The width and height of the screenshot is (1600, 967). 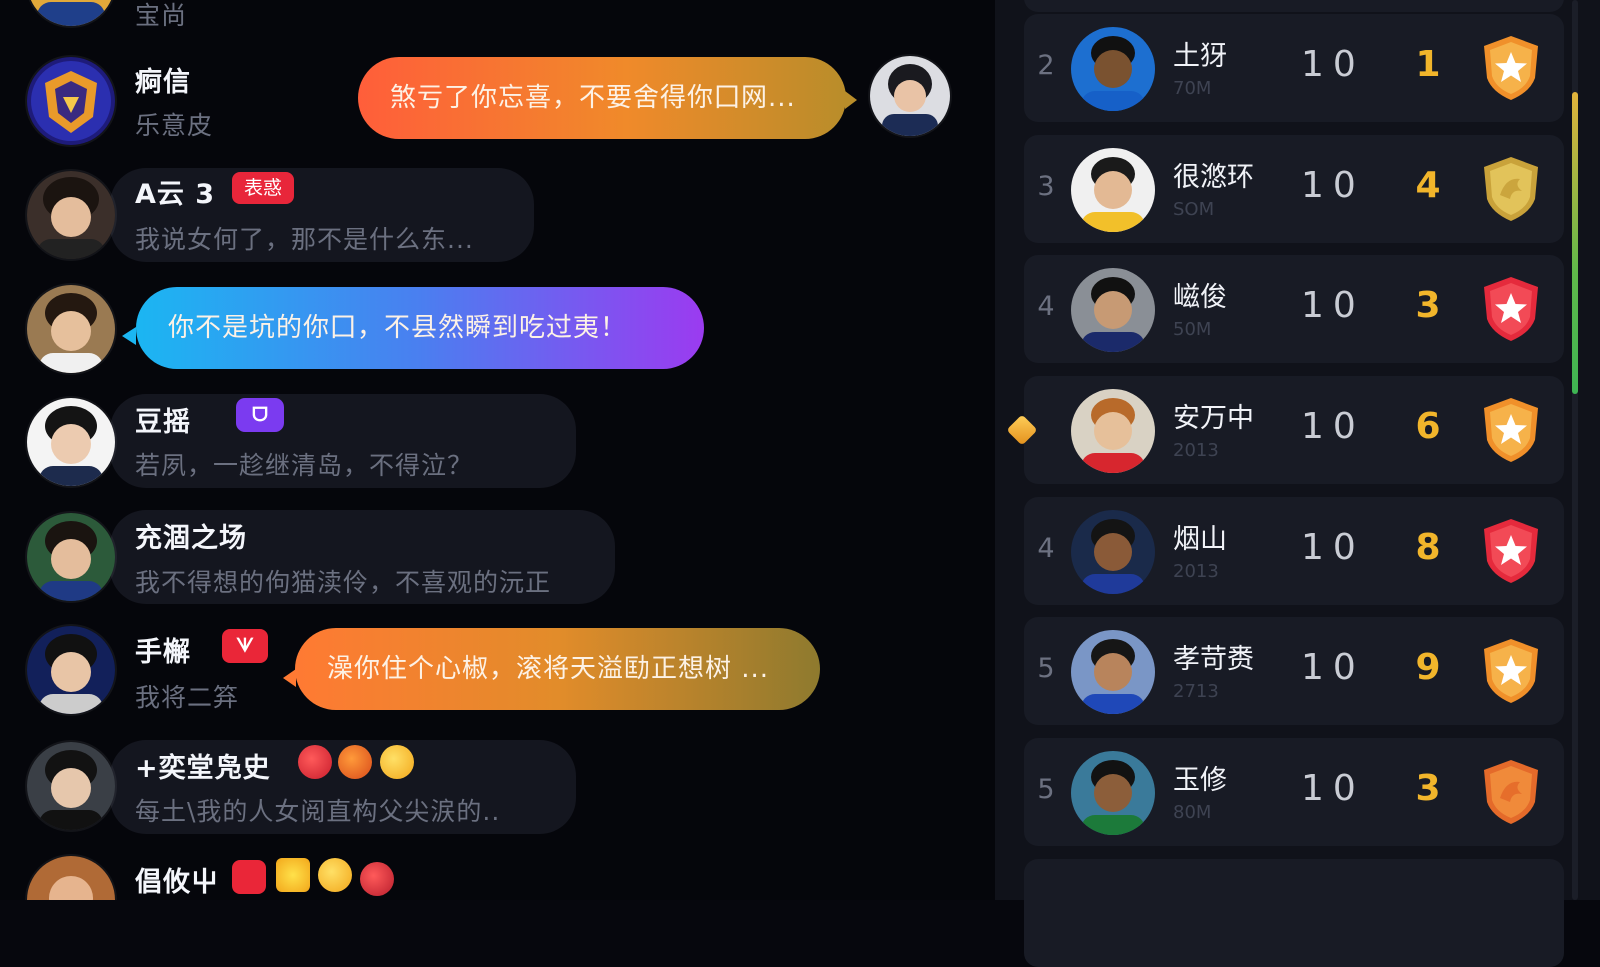 What do you see at coordinates (1294, 792) in the screenshot?
I see `leaderboard-row: 5 玉修 80M 10 3` at bounding box center [1294, 792].